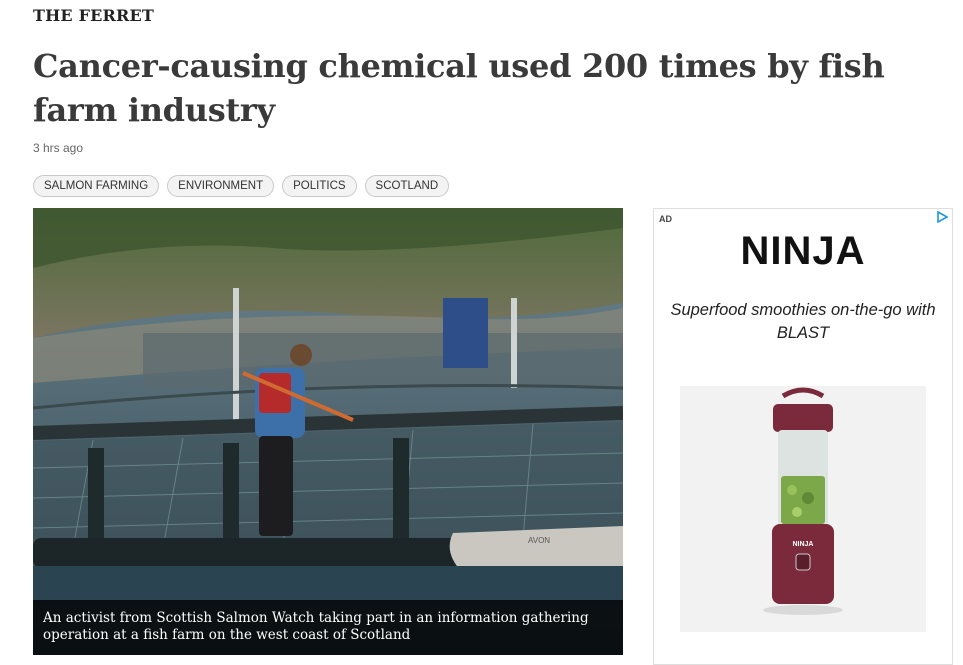 The width and height of the screenshot is (963, 665). Describe the element at coordinates (539, 540) in the screenshot. I see `boat-text: AVON` at that location.